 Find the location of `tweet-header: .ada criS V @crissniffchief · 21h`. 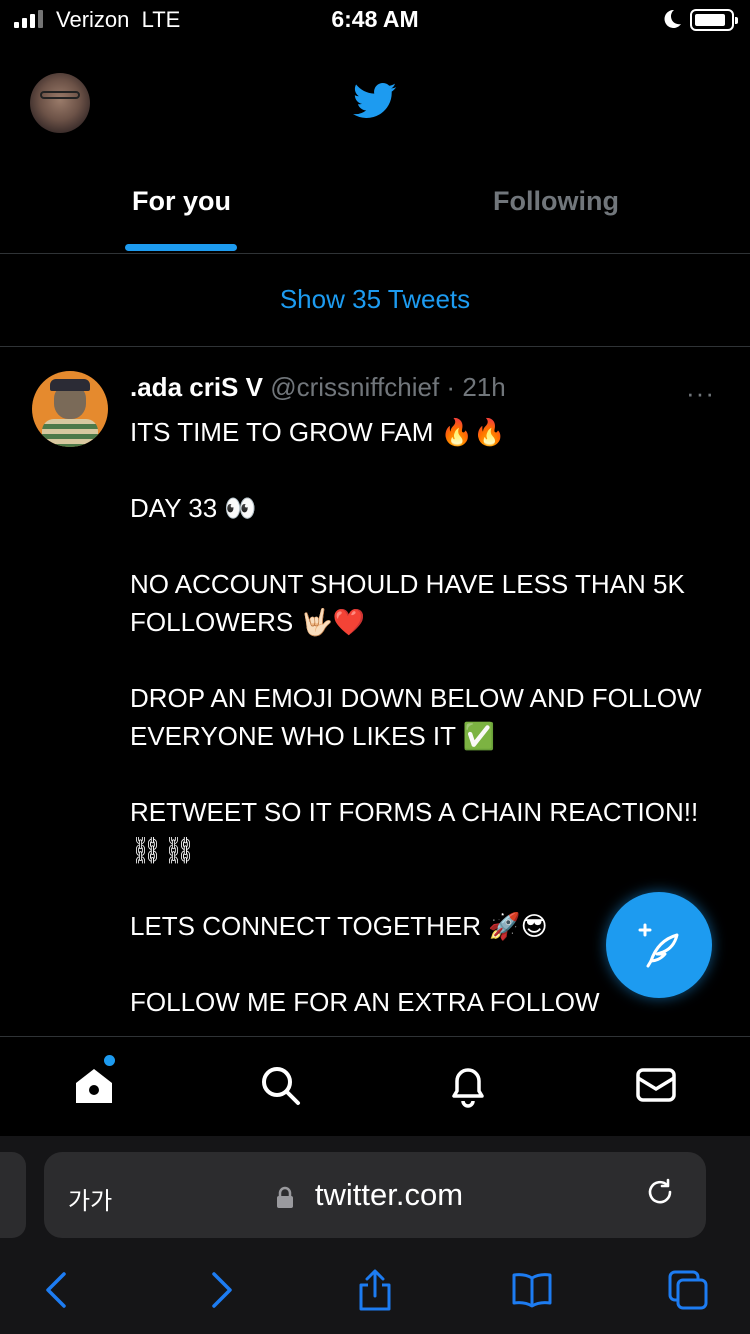

tweet-header: .ada criS V @crissniffchief · 21h is located at coordinates (318, 387).